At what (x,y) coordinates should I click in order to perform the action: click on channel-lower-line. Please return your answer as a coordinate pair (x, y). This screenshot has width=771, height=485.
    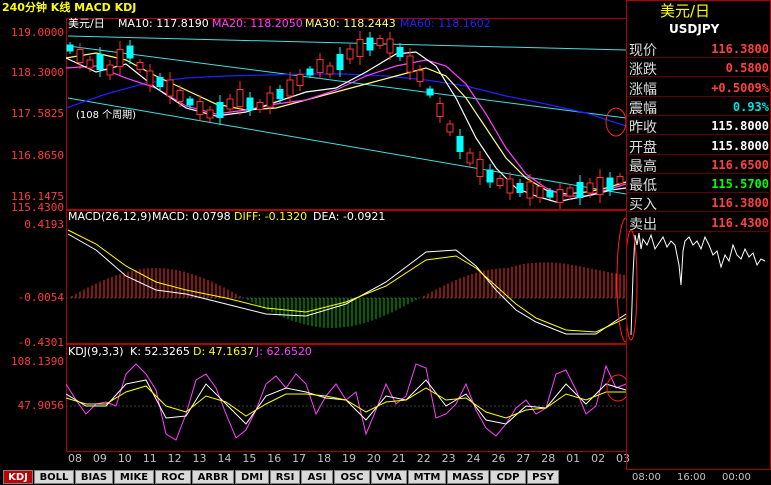
    Looking at the image, I should click on (347, 146).